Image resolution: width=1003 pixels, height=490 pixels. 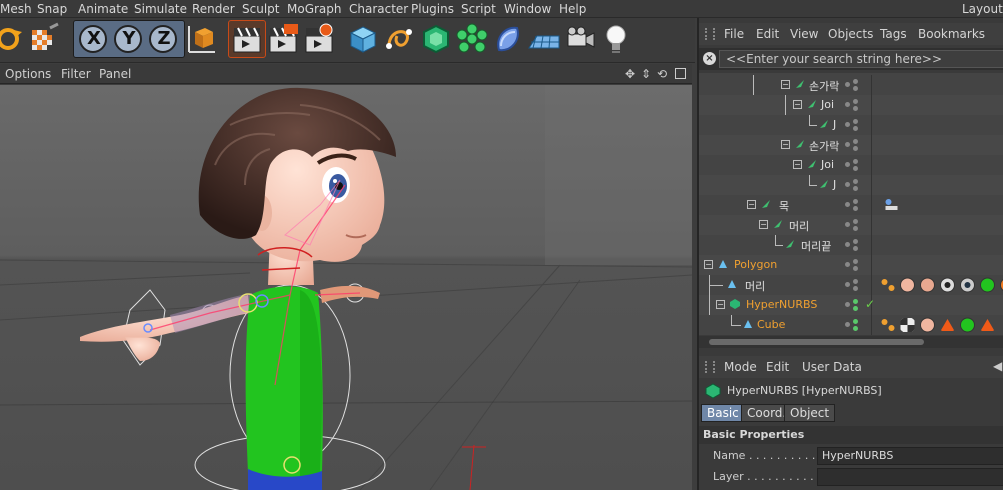 What do you see at coordinates (646, 74) in the screenshot?
I see `zoom-view-icon: ⇕` at bounding box center [646, 74].